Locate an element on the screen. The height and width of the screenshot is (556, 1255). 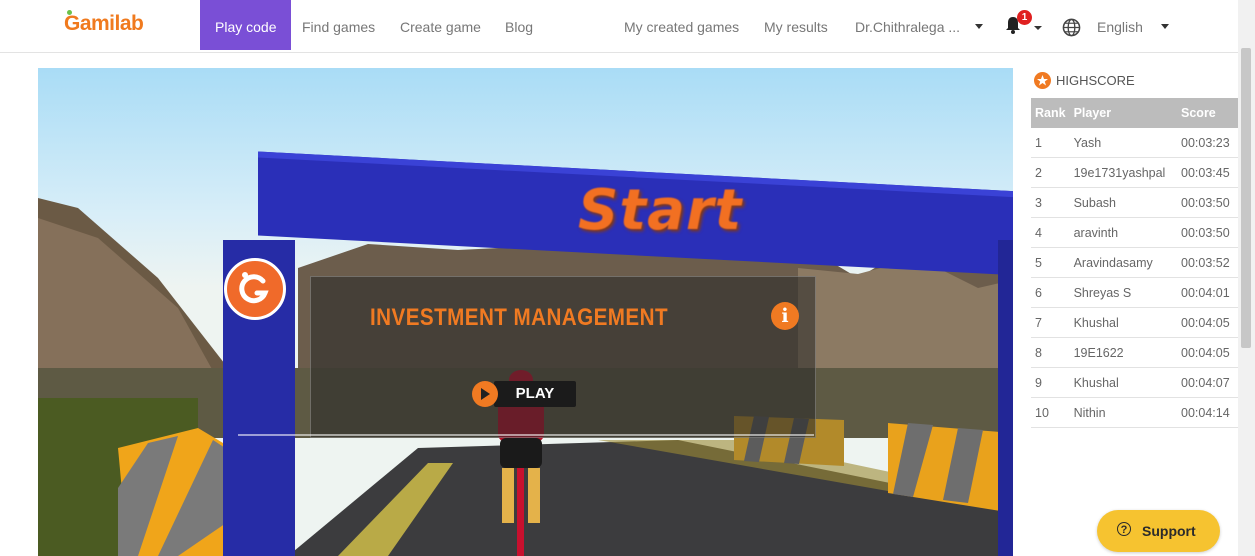
rank-cell: 2 is located at coordinates (1050, 172).